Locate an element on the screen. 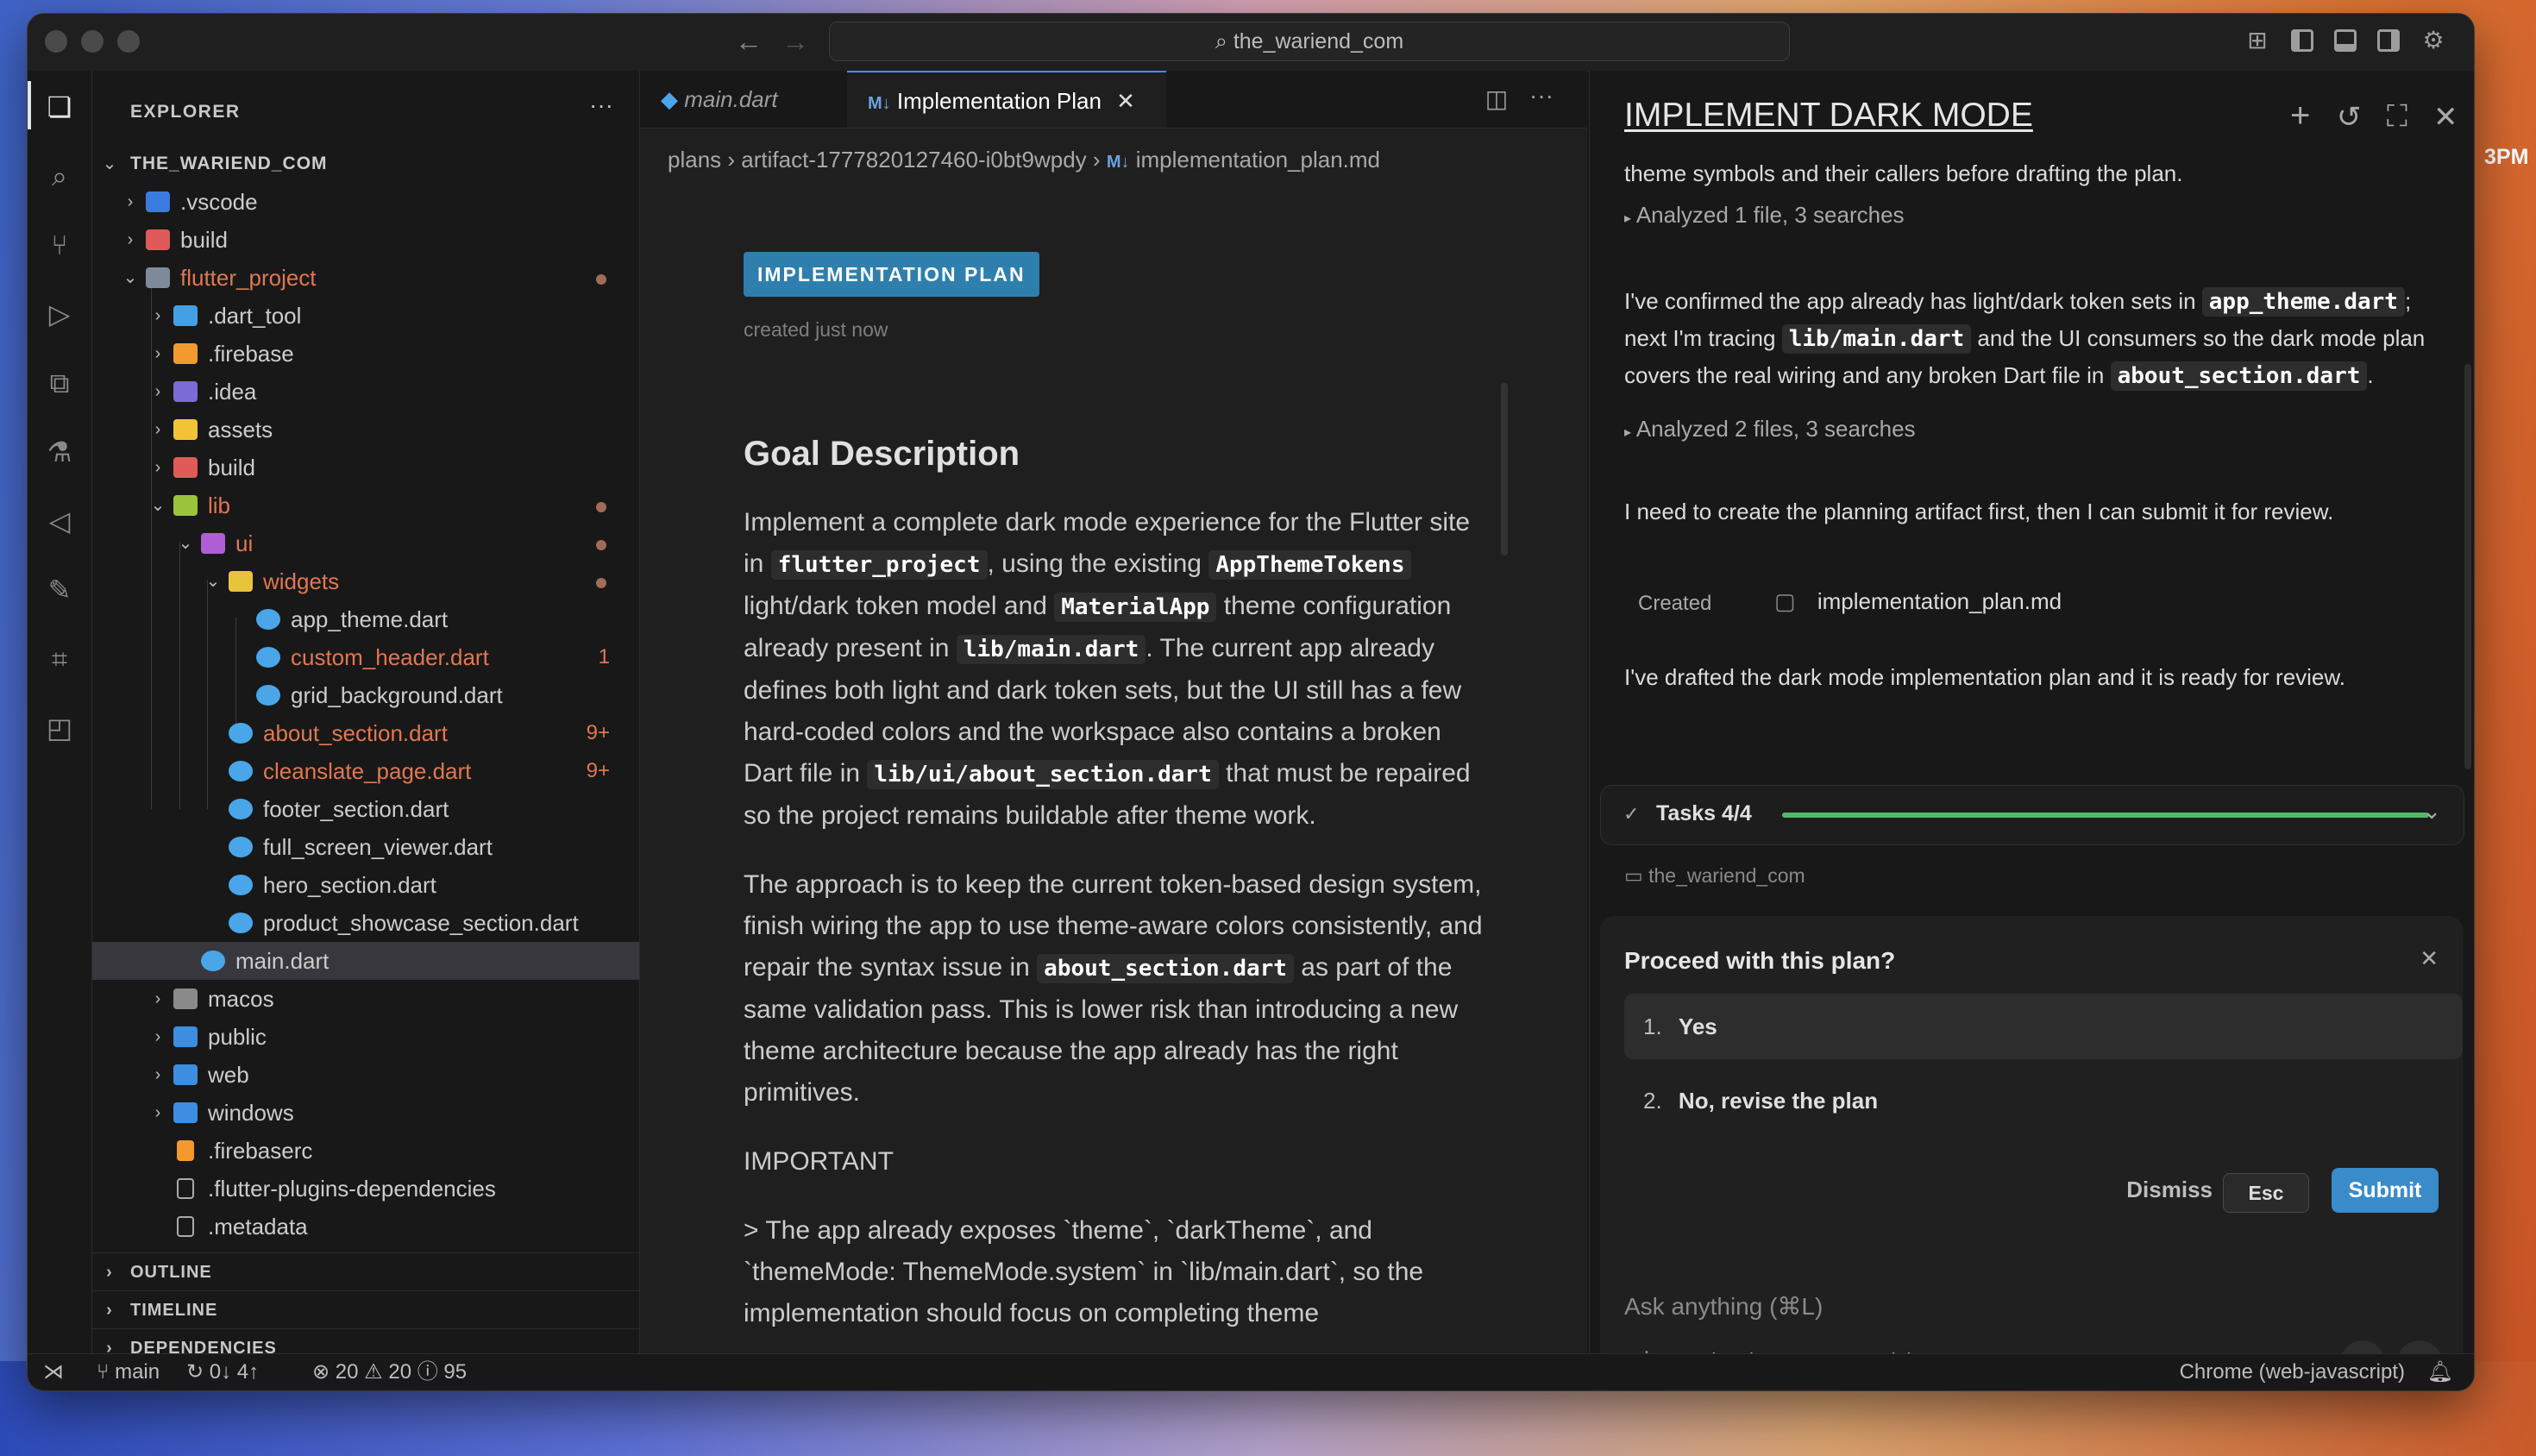 This screenshot has height=1456, width=2536. tree-file-main: main.dart is located at coordinates (365, 961).